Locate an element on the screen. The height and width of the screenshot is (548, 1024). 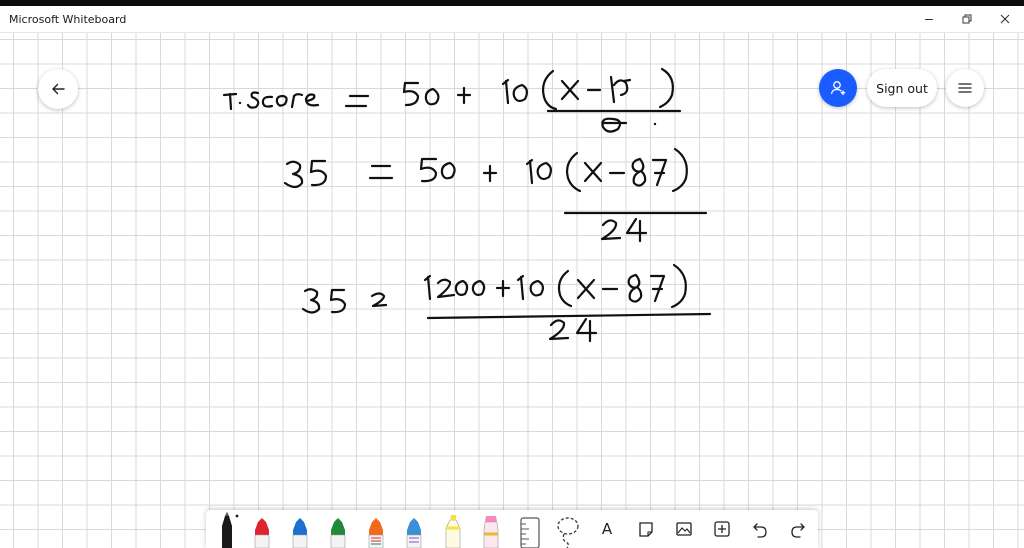
restore-icon is located at coordinates (967, 19).